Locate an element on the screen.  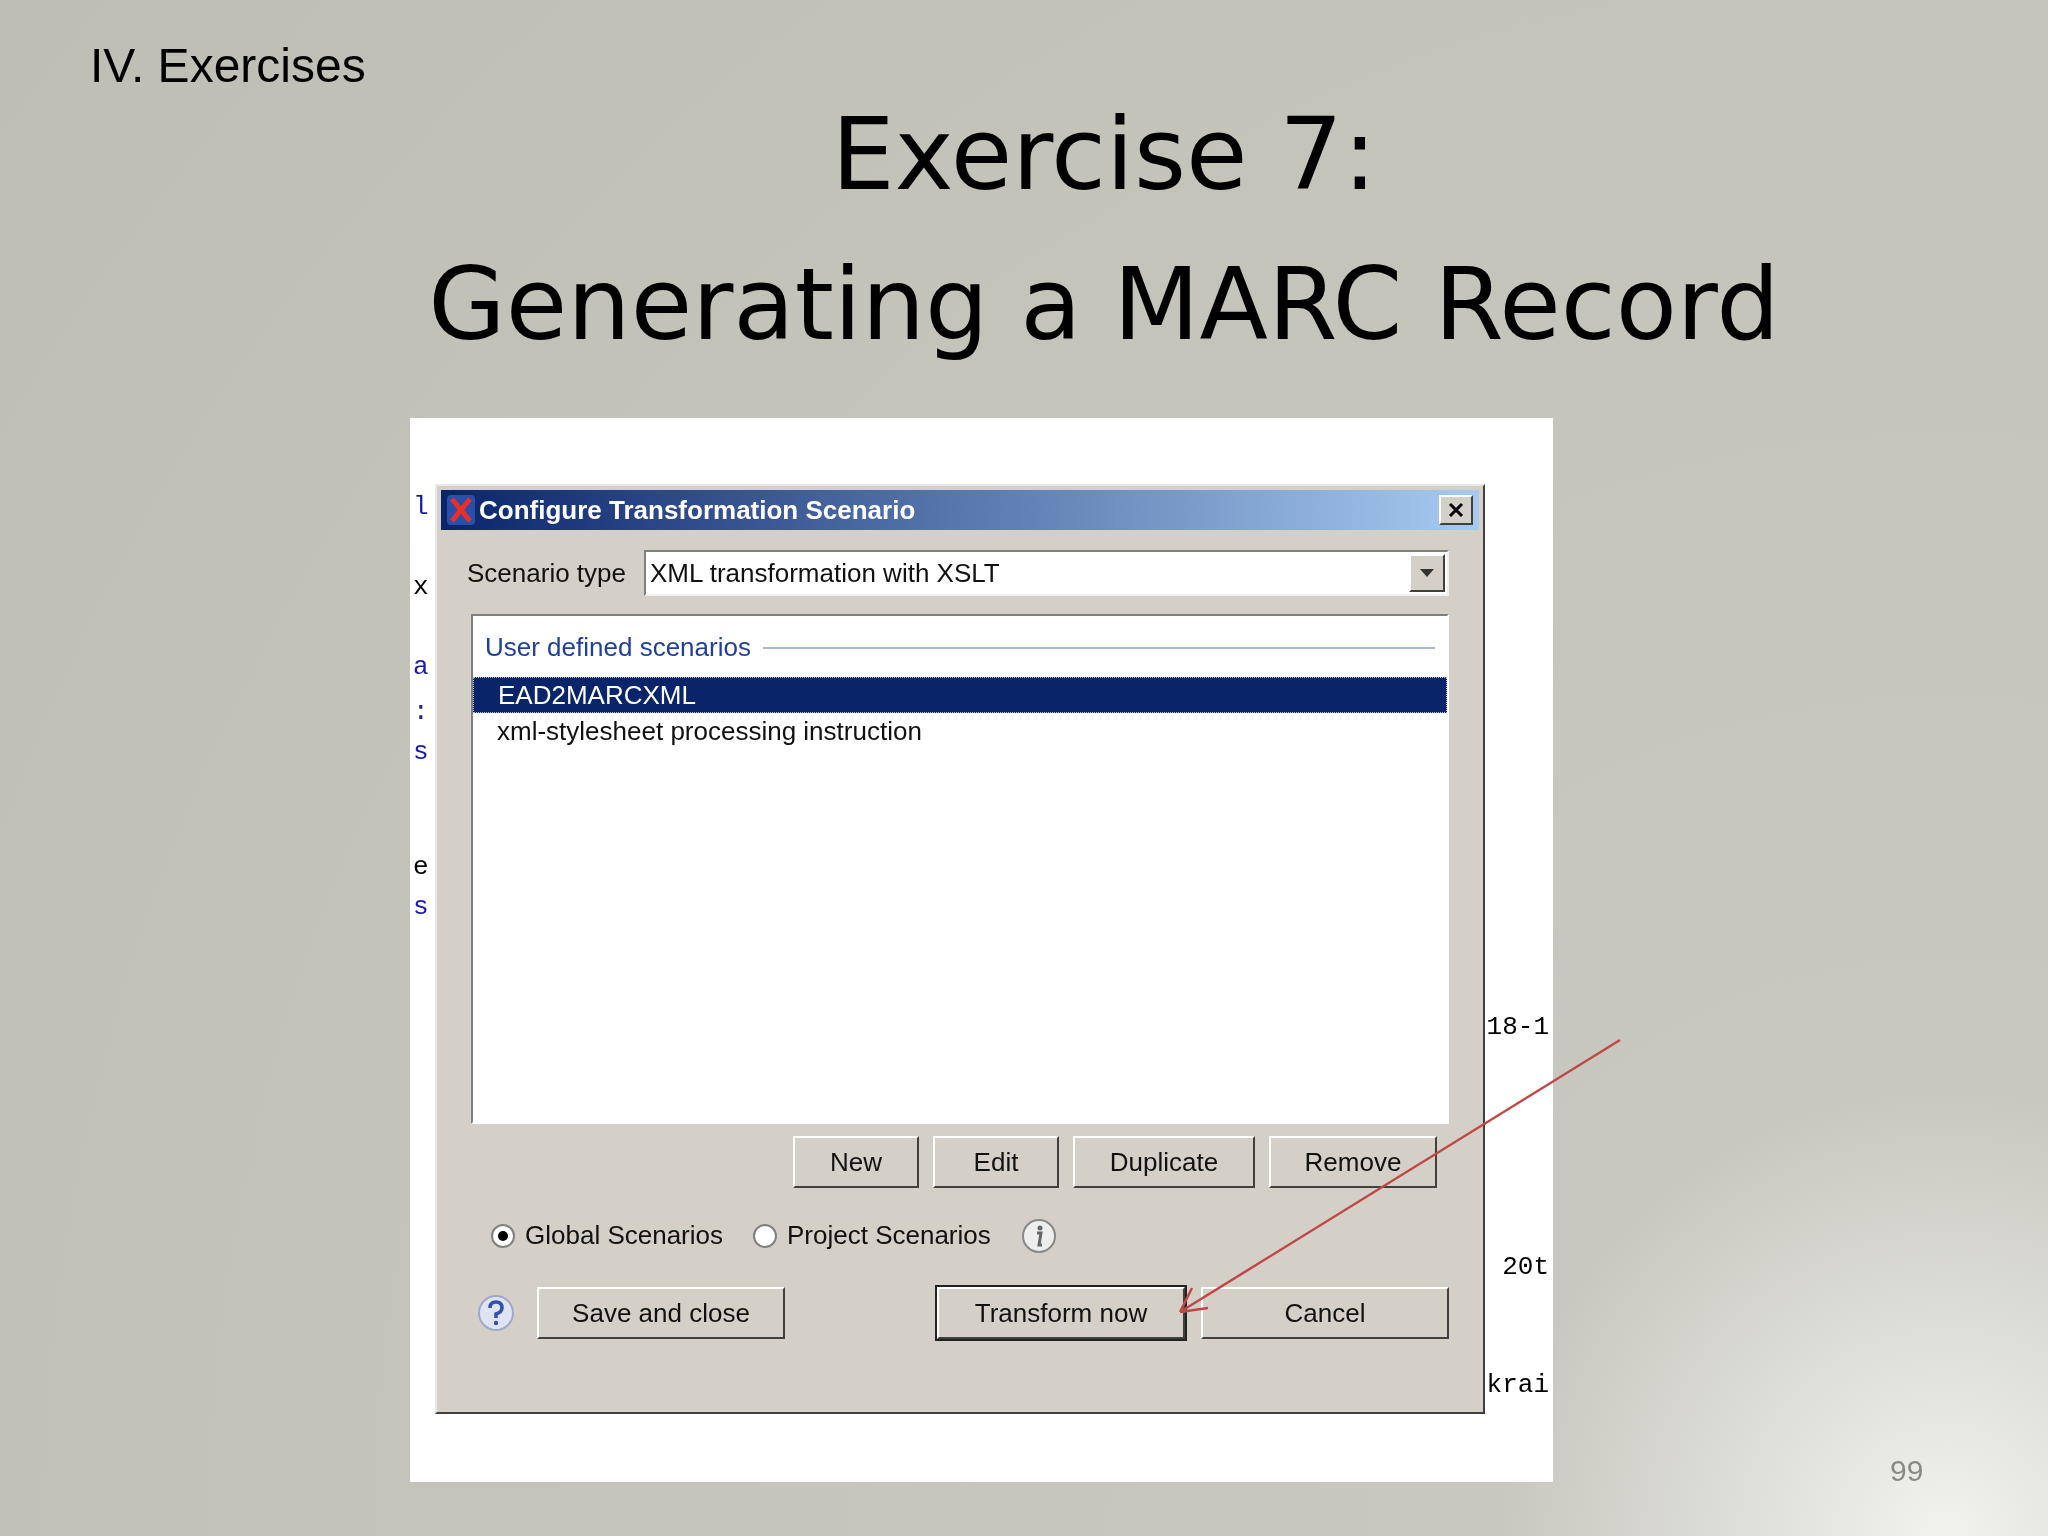
close-icon is located at coordinates (1456, 510).